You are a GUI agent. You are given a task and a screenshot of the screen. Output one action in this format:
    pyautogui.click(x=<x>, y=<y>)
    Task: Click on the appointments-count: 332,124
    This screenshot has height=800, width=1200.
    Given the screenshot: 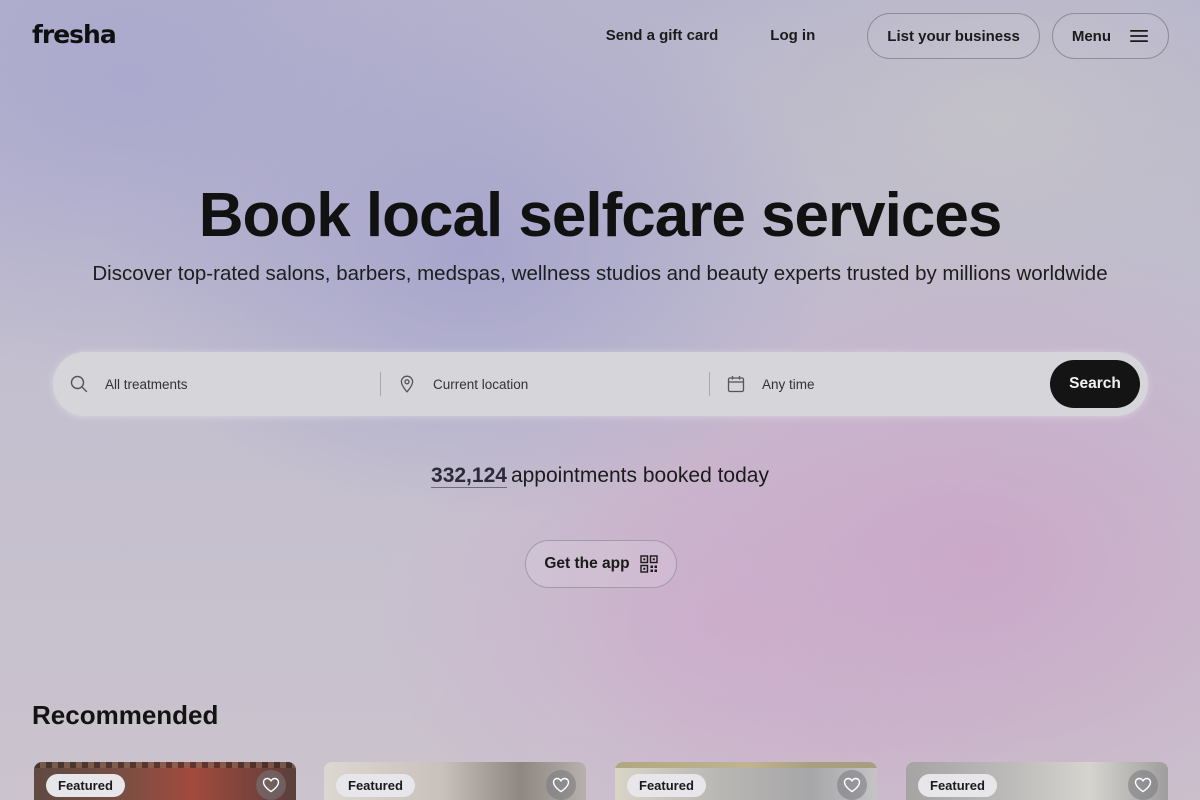 What is the action you would take?
    pyautogui.click(x=469, y=476)
    